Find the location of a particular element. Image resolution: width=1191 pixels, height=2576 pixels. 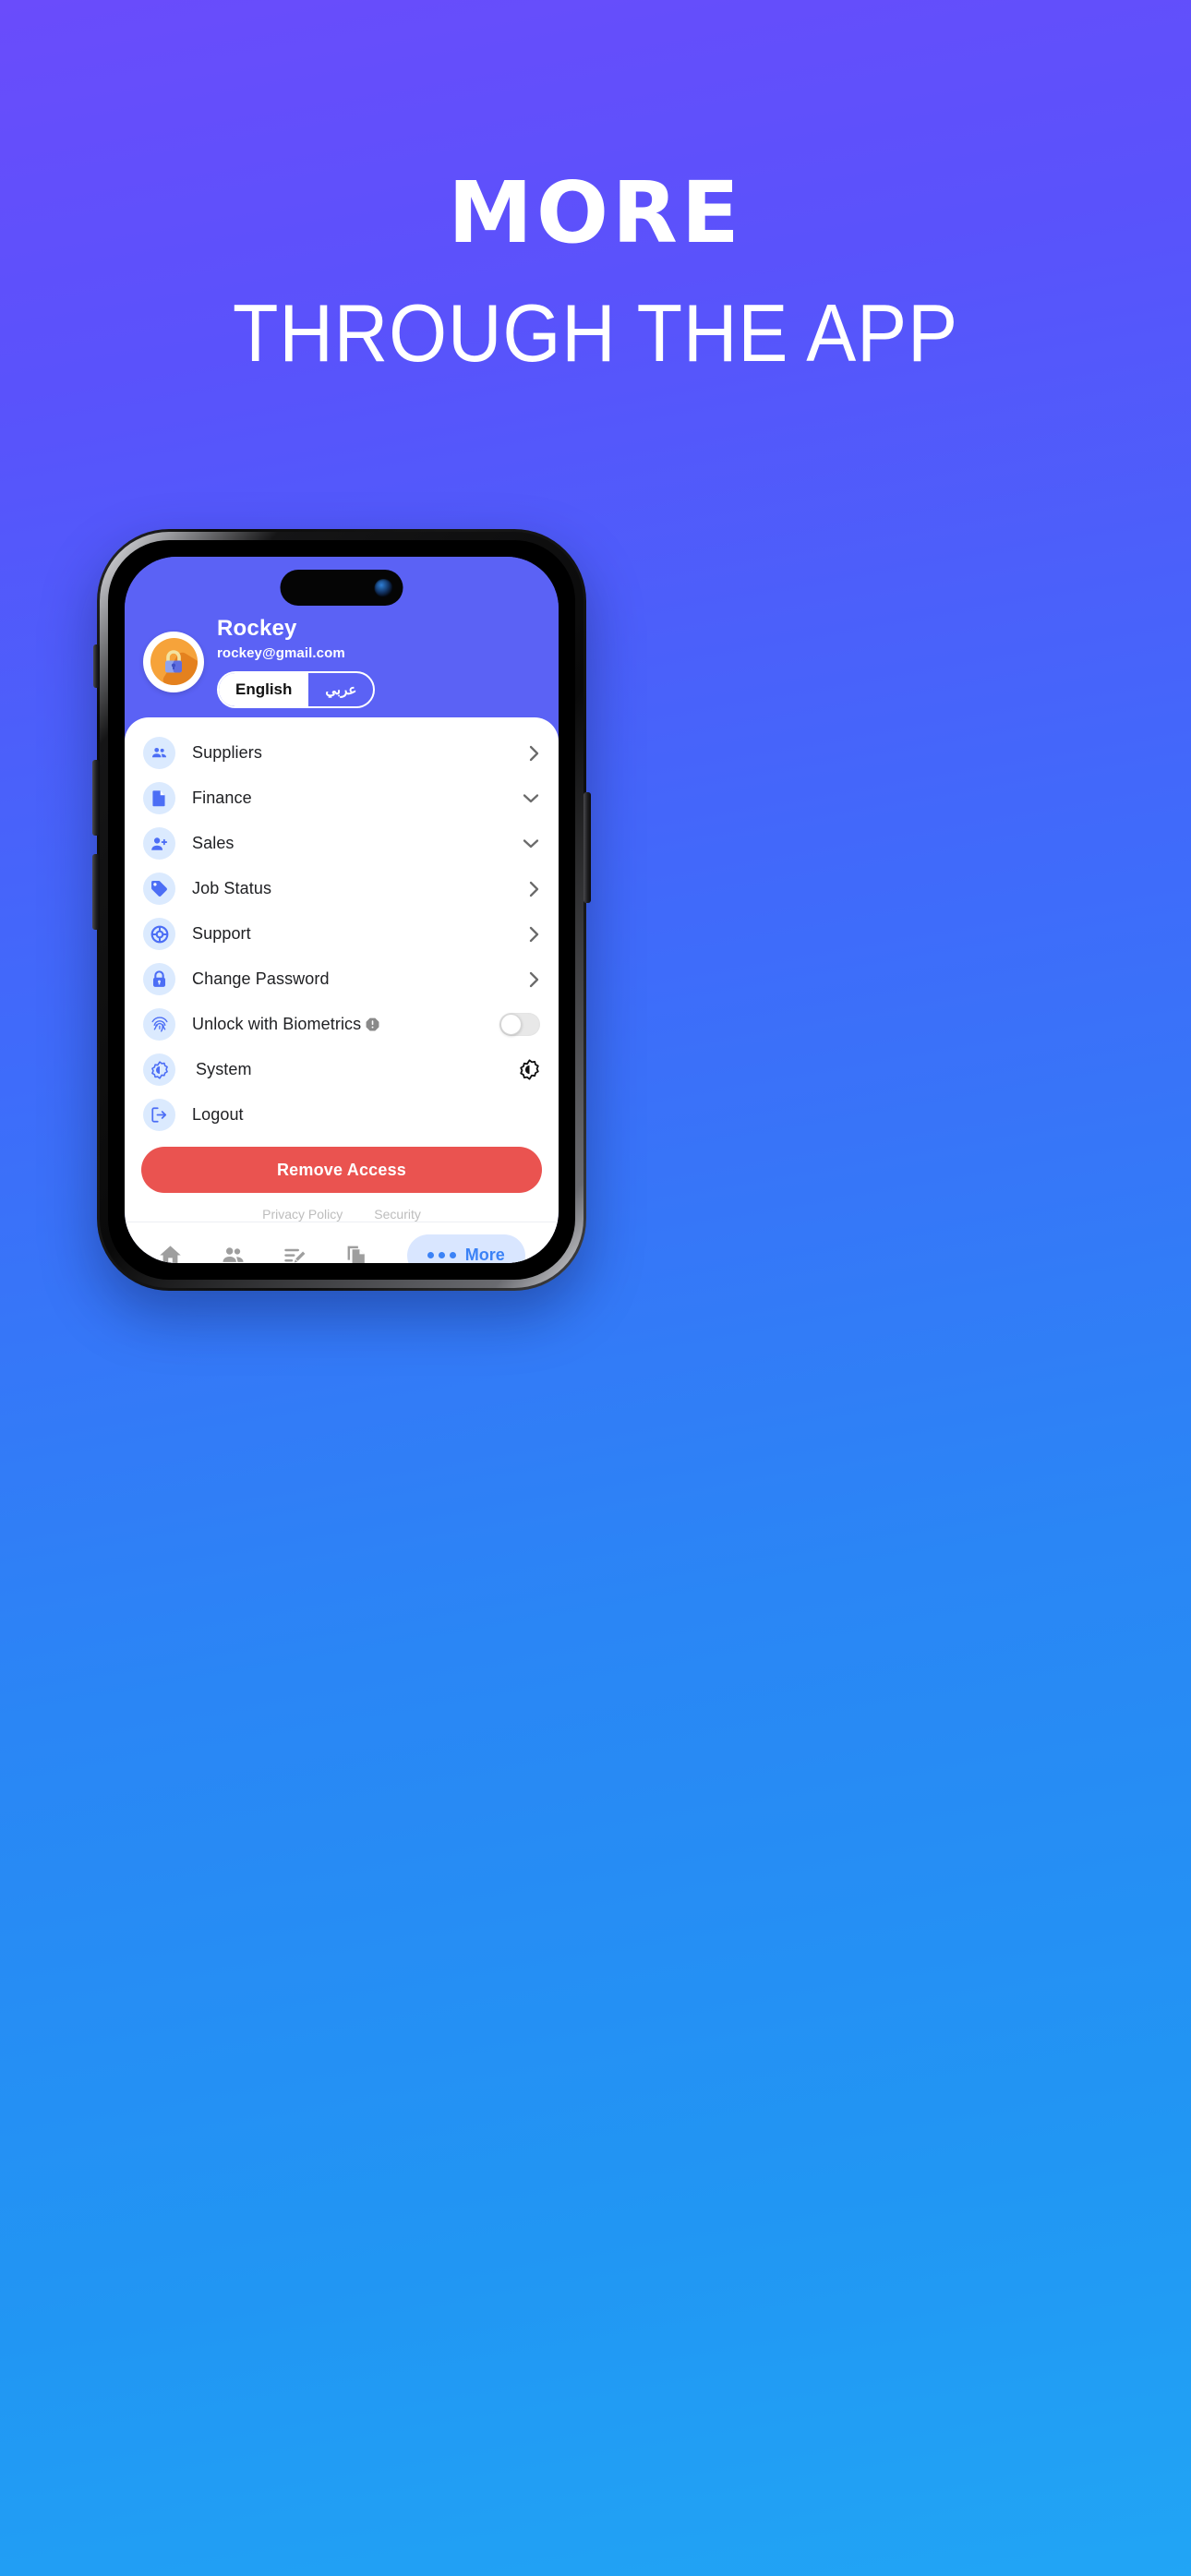

nav-item-people is located at coordinates (233, 1253).